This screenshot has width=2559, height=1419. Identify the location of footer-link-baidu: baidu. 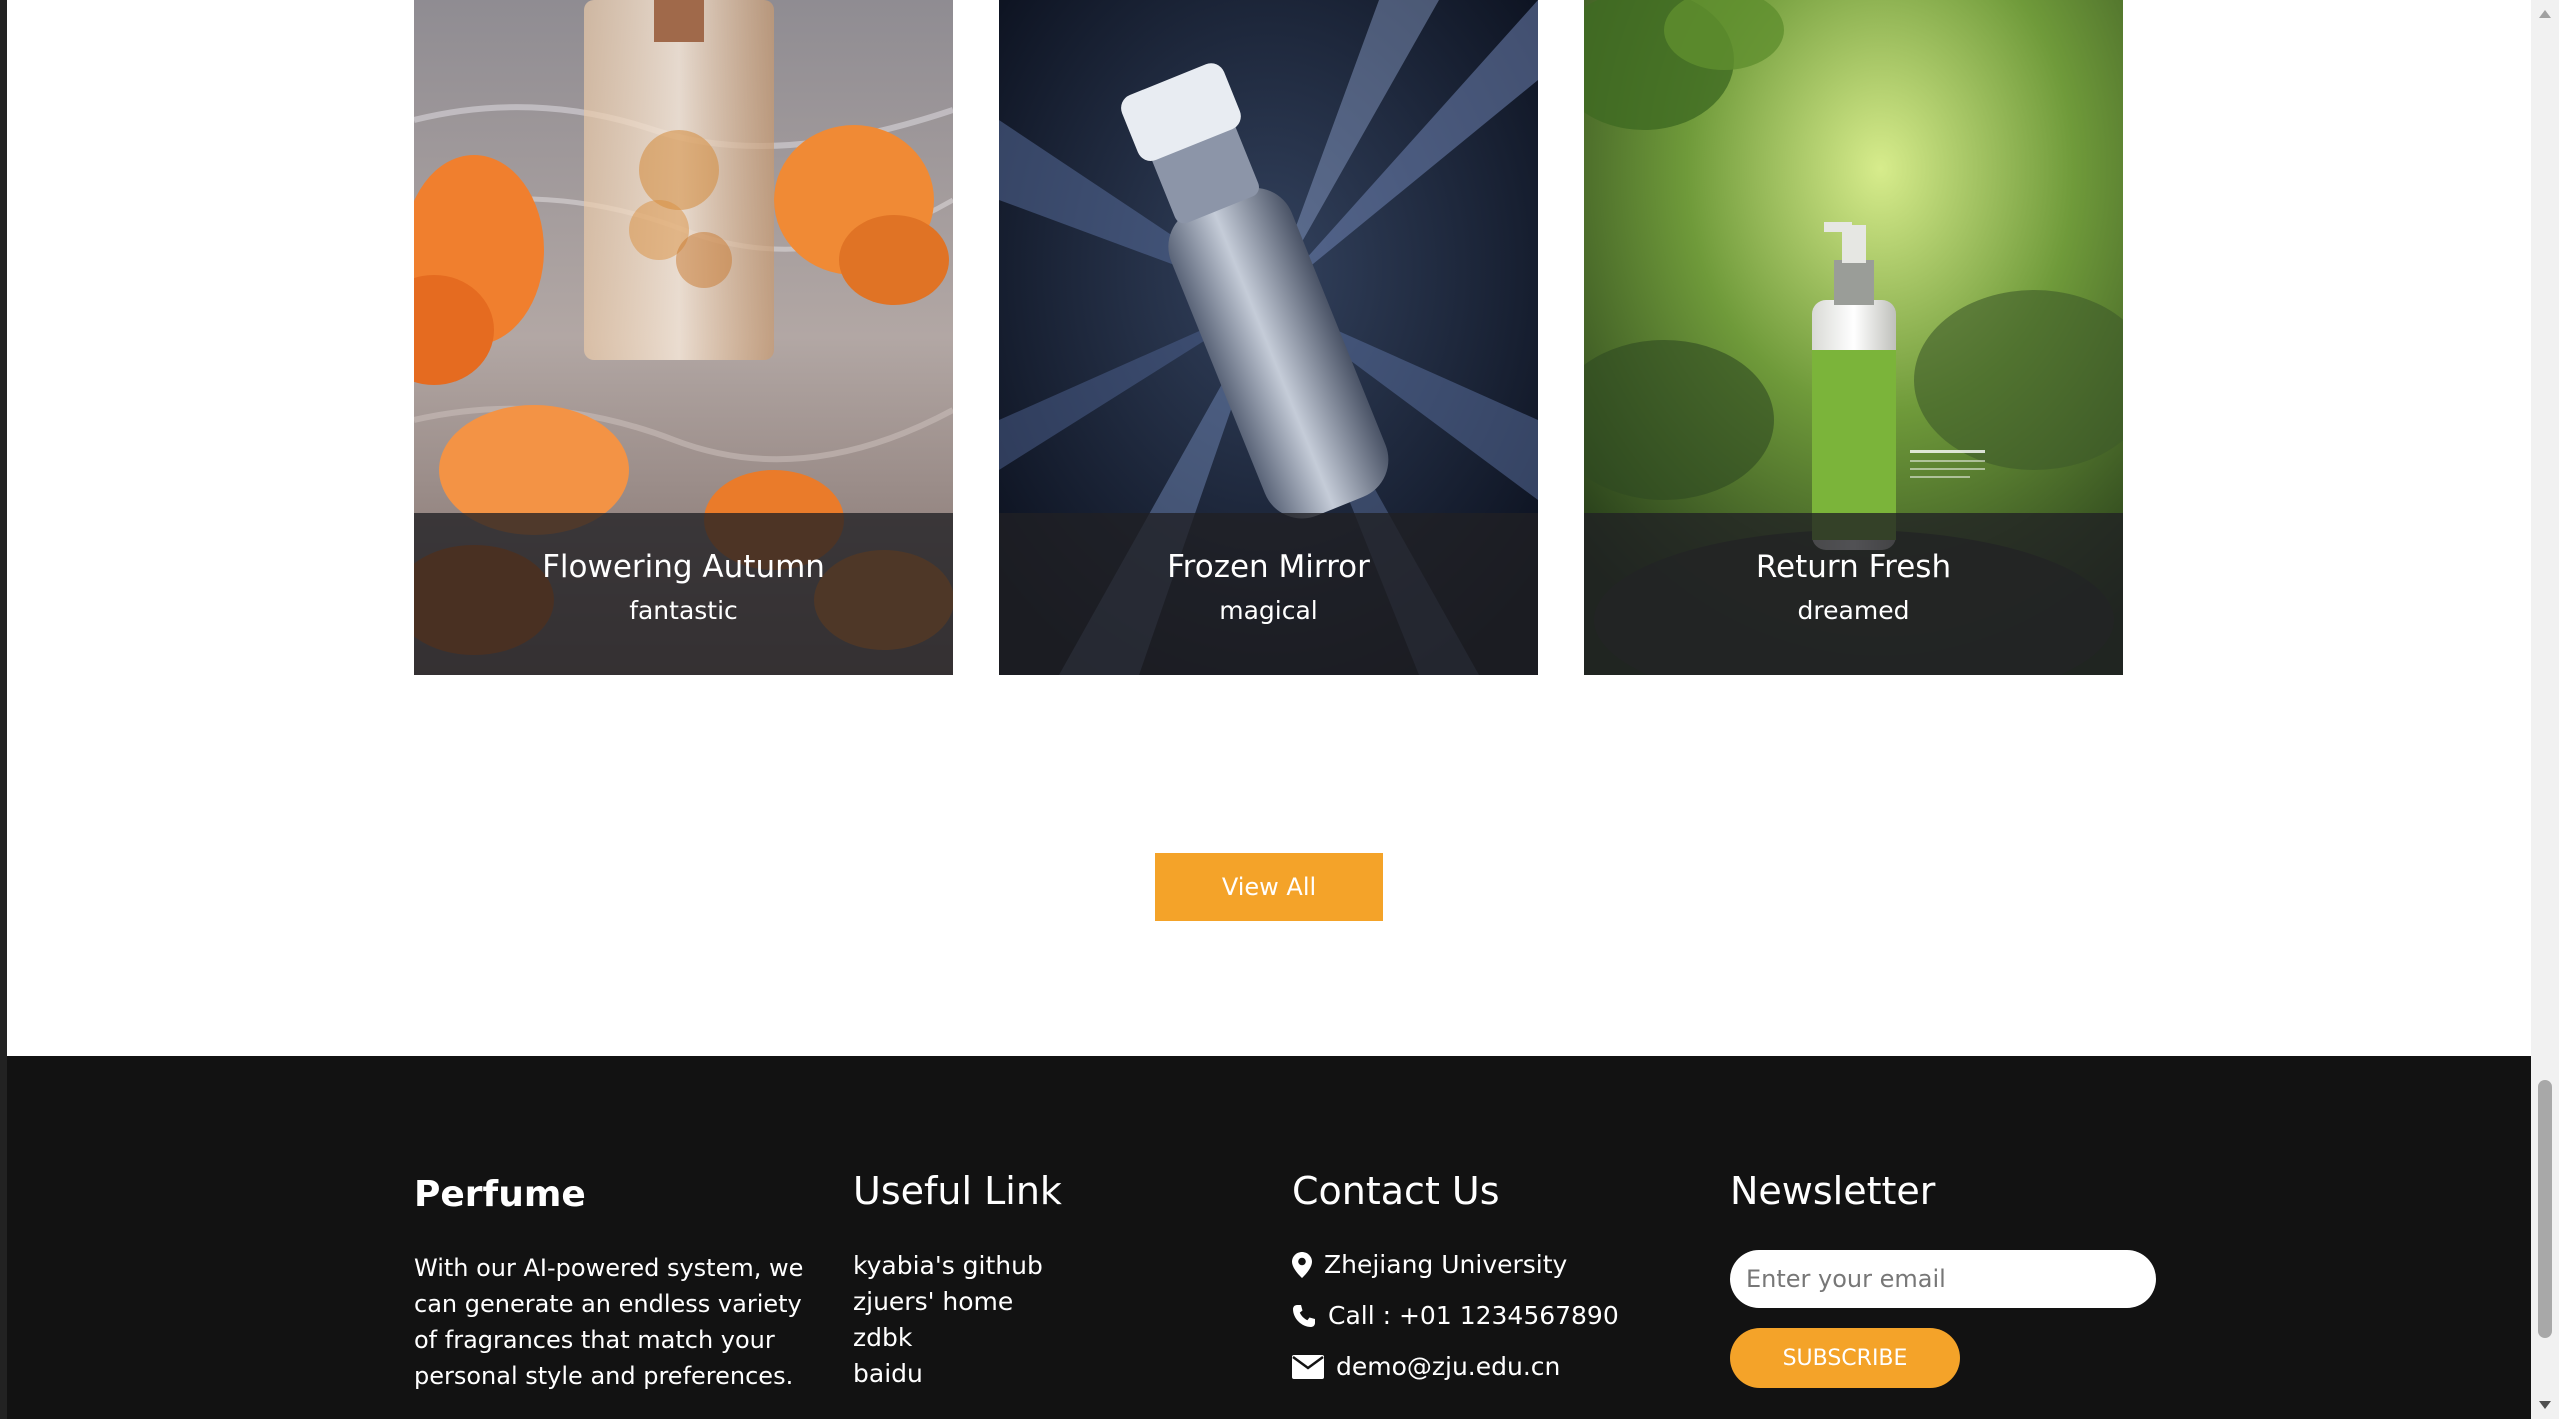
(948, 1374).